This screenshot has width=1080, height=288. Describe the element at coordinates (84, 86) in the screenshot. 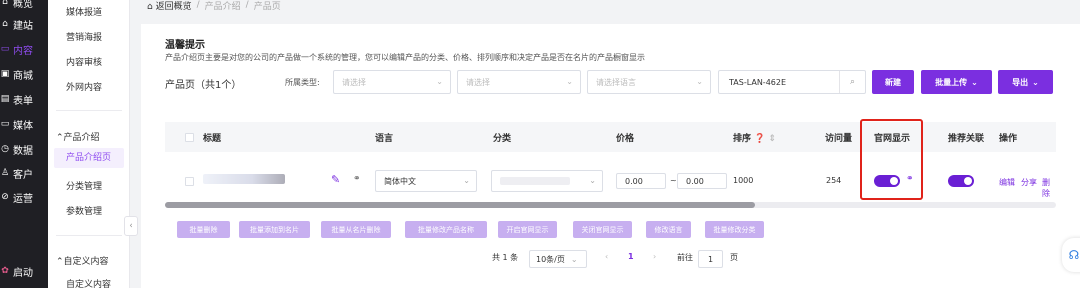

I see `subnav-item-external: 外网内容` at that location.